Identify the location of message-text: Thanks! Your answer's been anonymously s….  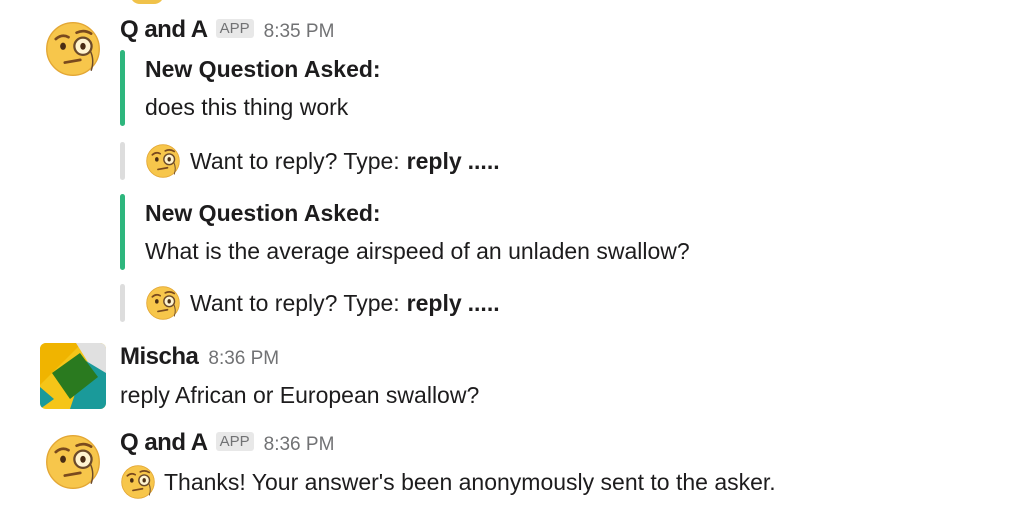
(448, 482).